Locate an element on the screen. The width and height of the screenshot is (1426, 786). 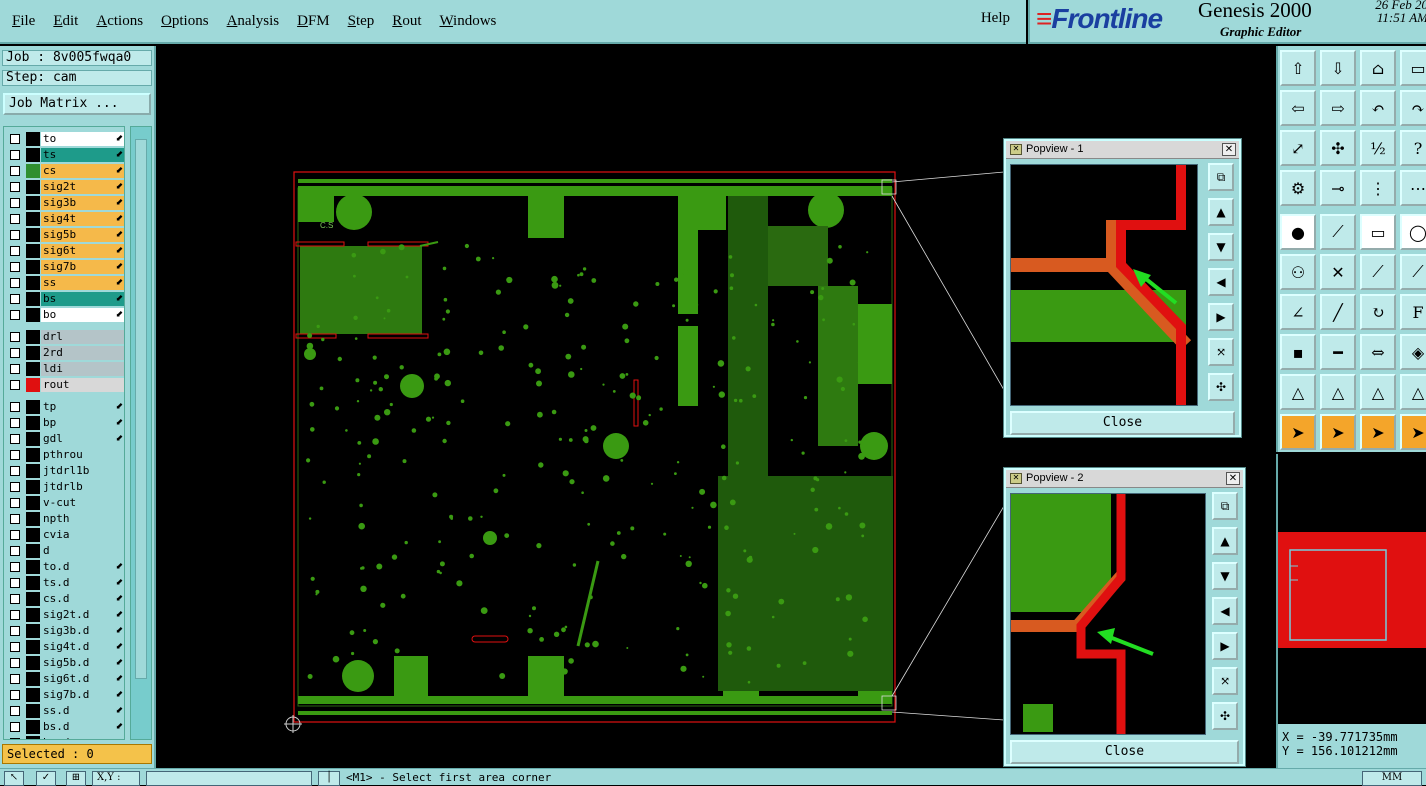
layer-row: sig6t.d ⬋ is located at coordinates (64, 679).